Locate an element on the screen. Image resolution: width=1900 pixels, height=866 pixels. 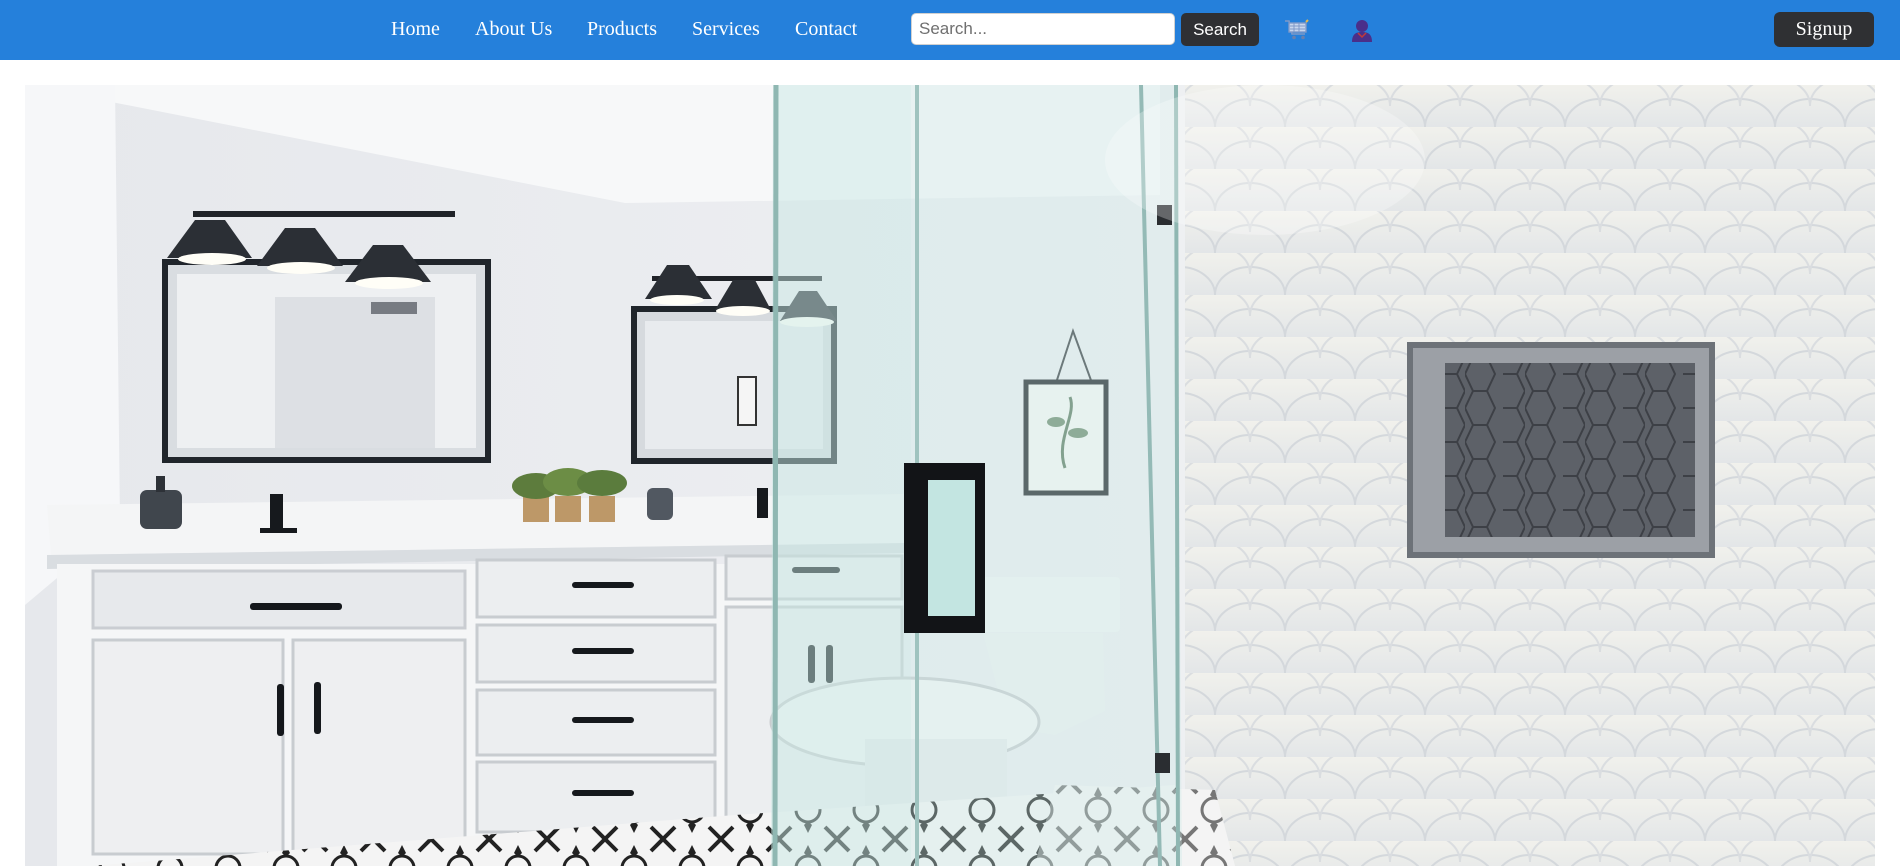
nav-link-products: Products is located at coordinates (622, 29).